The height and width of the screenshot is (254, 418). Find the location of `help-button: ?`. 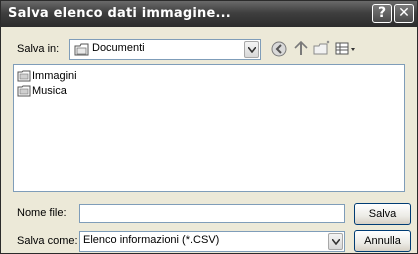

help-button: ? is located at coordinates (382, 13).